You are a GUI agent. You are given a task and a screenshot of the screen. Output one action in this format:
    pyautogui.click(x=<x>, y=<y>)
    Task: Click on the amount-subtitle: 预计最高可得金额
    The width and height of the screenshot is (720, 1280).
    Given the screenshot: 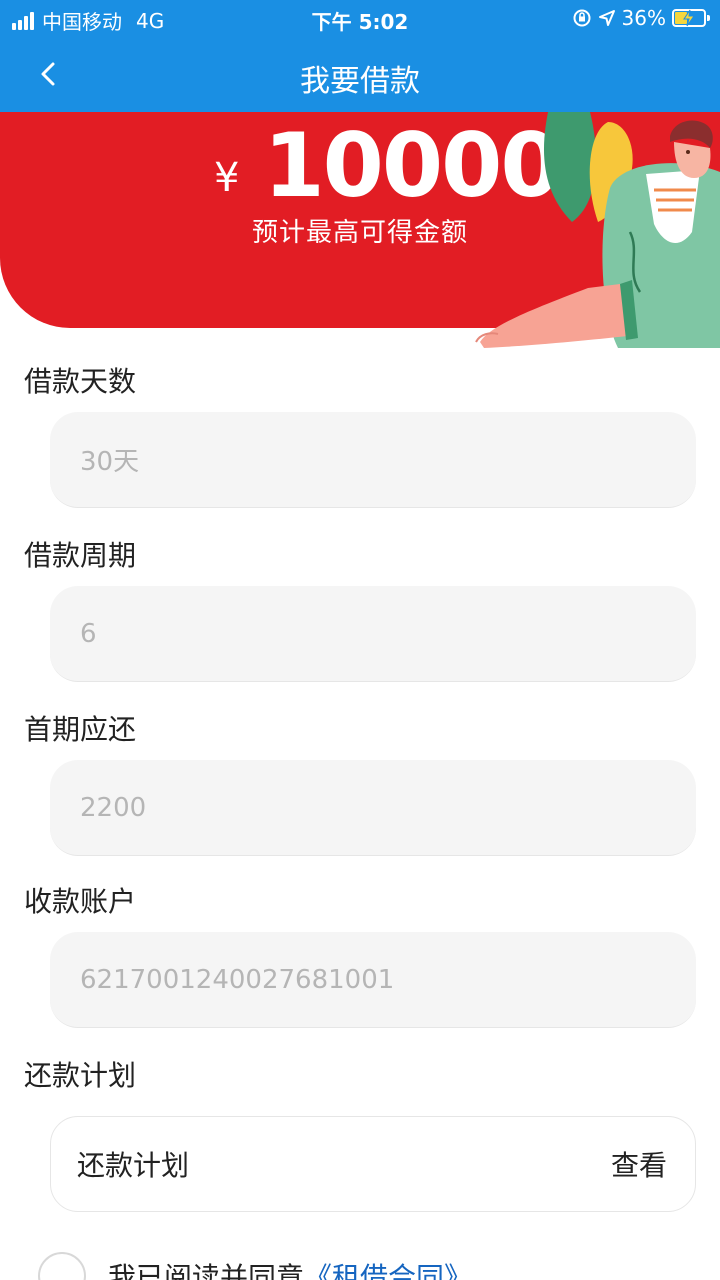 What is the action you would take?
    pyautogui.click(x=359, y=233)
    